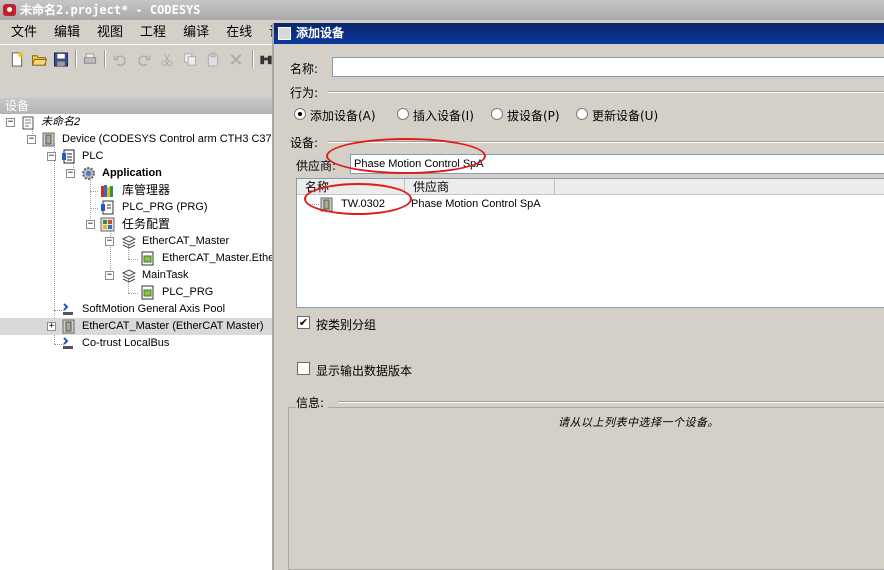  I want to click on tree-item-plc-prg-call: PLC_PRG, so click(136, 292).